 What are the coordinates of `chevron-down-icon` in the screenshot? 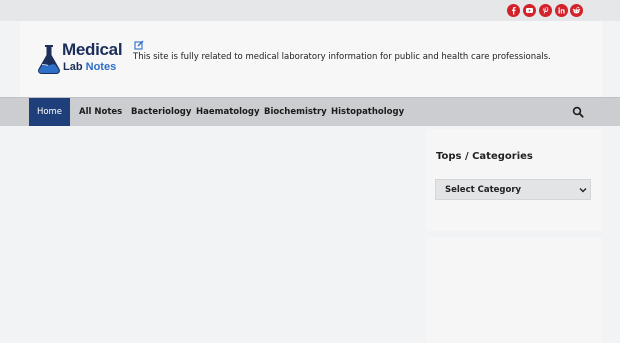 It's located at (583, 190).